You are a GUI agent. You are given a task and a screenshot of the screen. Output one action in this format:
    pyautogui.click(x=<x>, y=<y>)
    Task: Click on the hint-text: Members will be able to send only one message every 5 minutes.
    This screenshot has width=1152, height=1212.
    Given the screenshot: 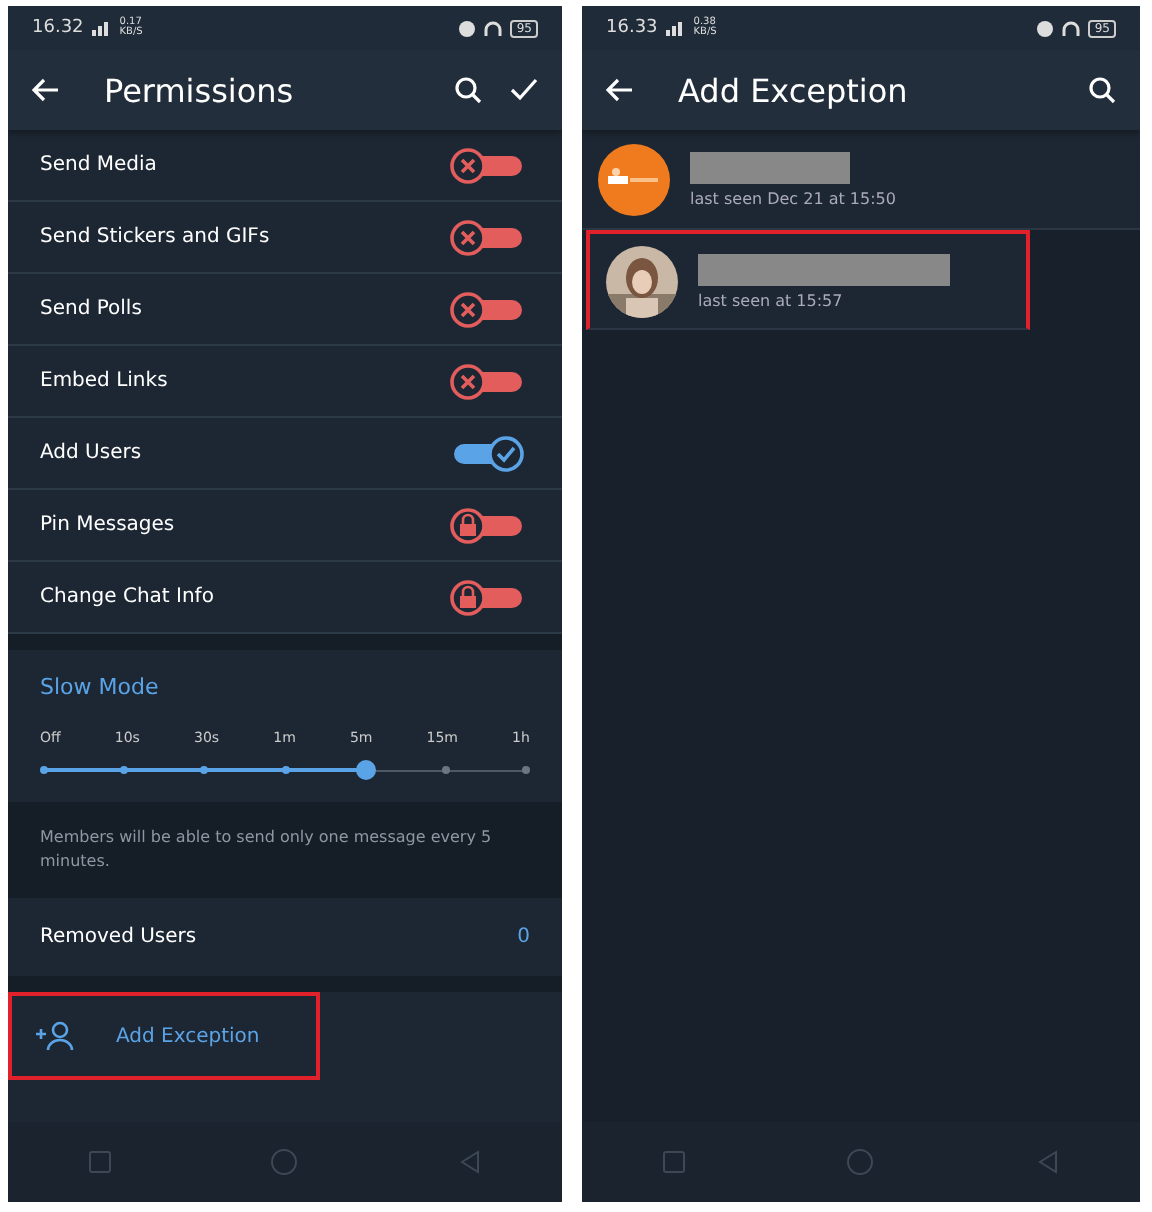 What is the action you would take?
    pyautogui.click(x=285, y=850)
    